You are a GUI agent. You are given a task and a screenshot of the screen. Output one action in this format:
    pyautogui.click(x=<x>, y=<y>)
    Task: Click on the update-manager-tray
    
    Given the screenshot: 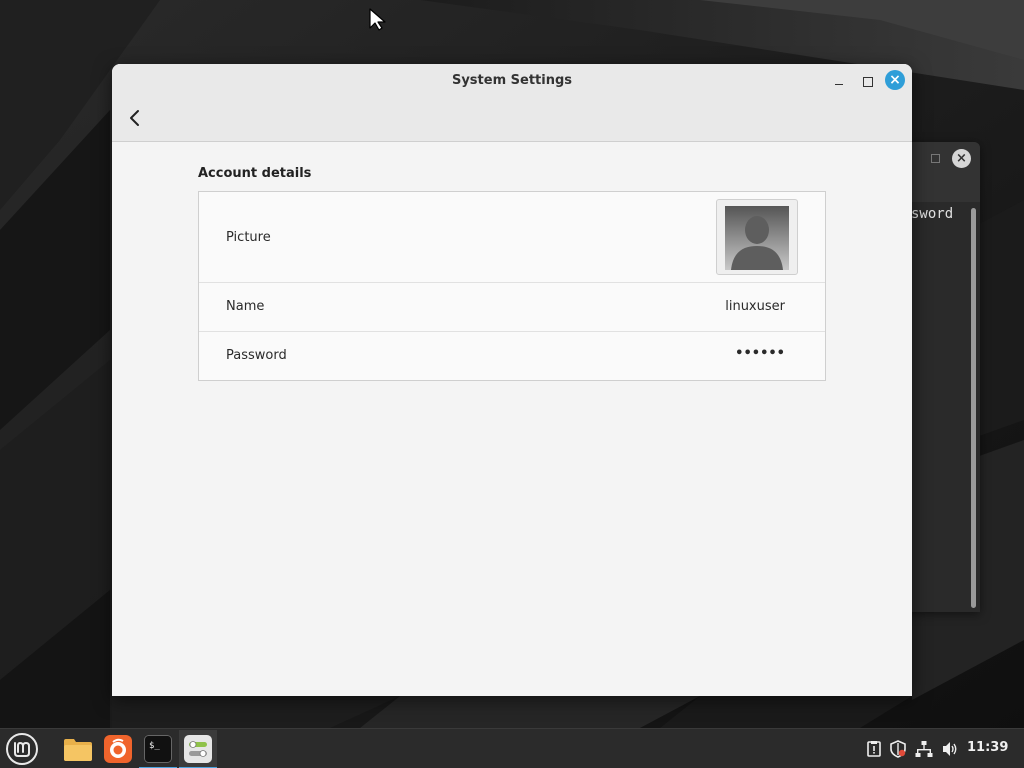 What is the action you would take?
    pyautogui.click(x=874, y=749)
    